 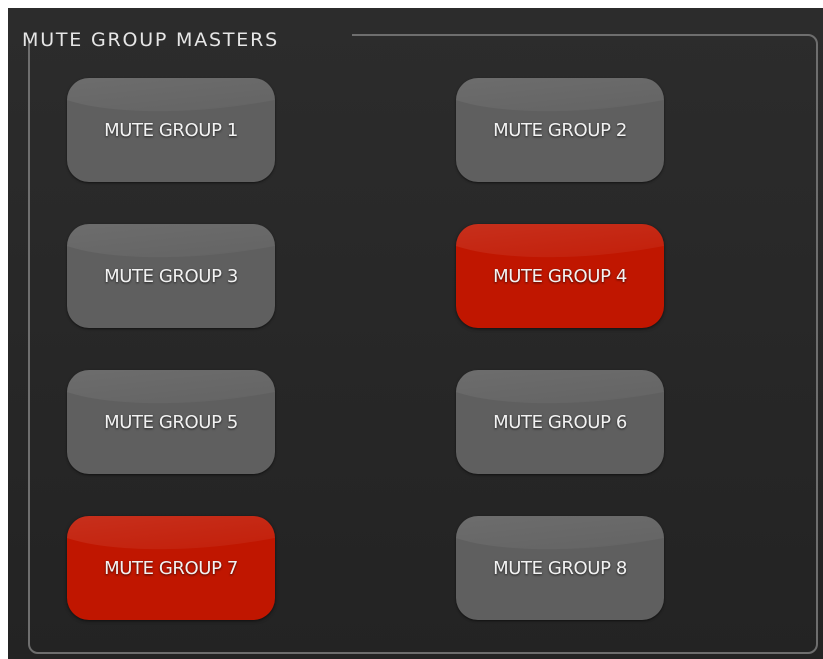 I want to click on mute-group-6-label: MUTE GROUP 6, so click(x=560, y=422).